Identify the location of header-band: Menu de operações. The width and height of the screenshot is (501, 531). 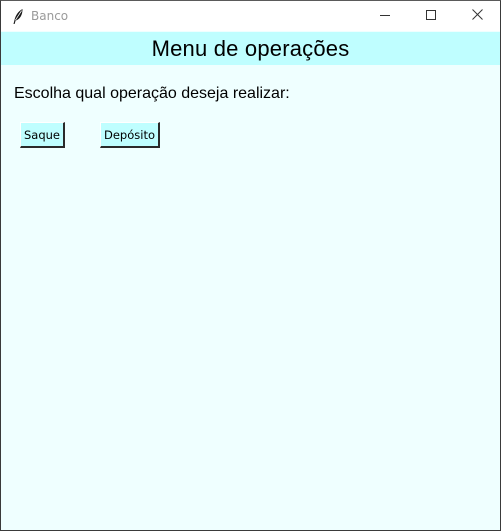
(250, 48).